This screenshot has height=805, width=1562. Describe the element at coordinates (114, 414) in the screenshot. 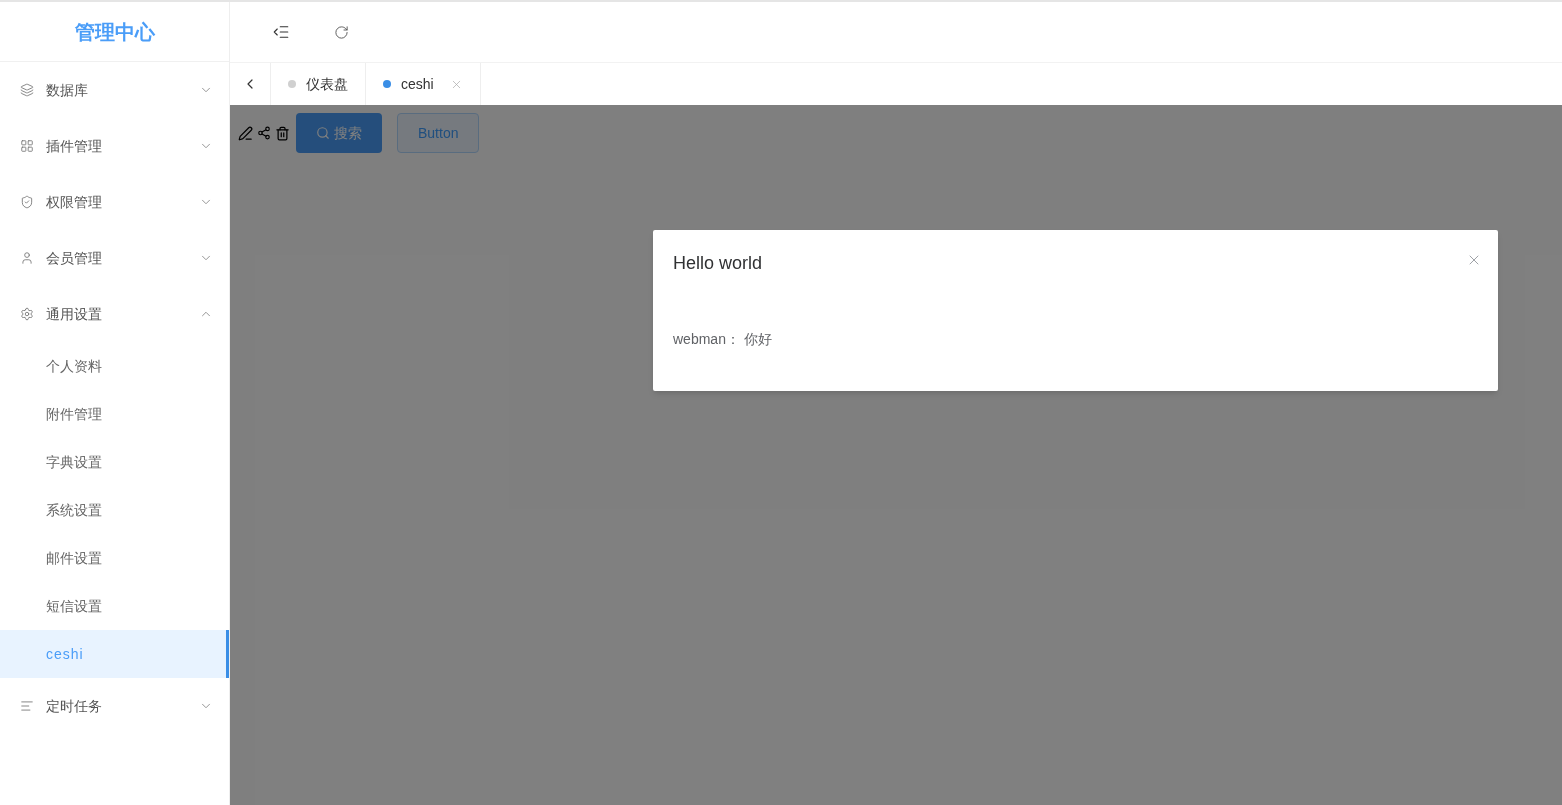

I see `submenu-item: 附件管理` at that location.